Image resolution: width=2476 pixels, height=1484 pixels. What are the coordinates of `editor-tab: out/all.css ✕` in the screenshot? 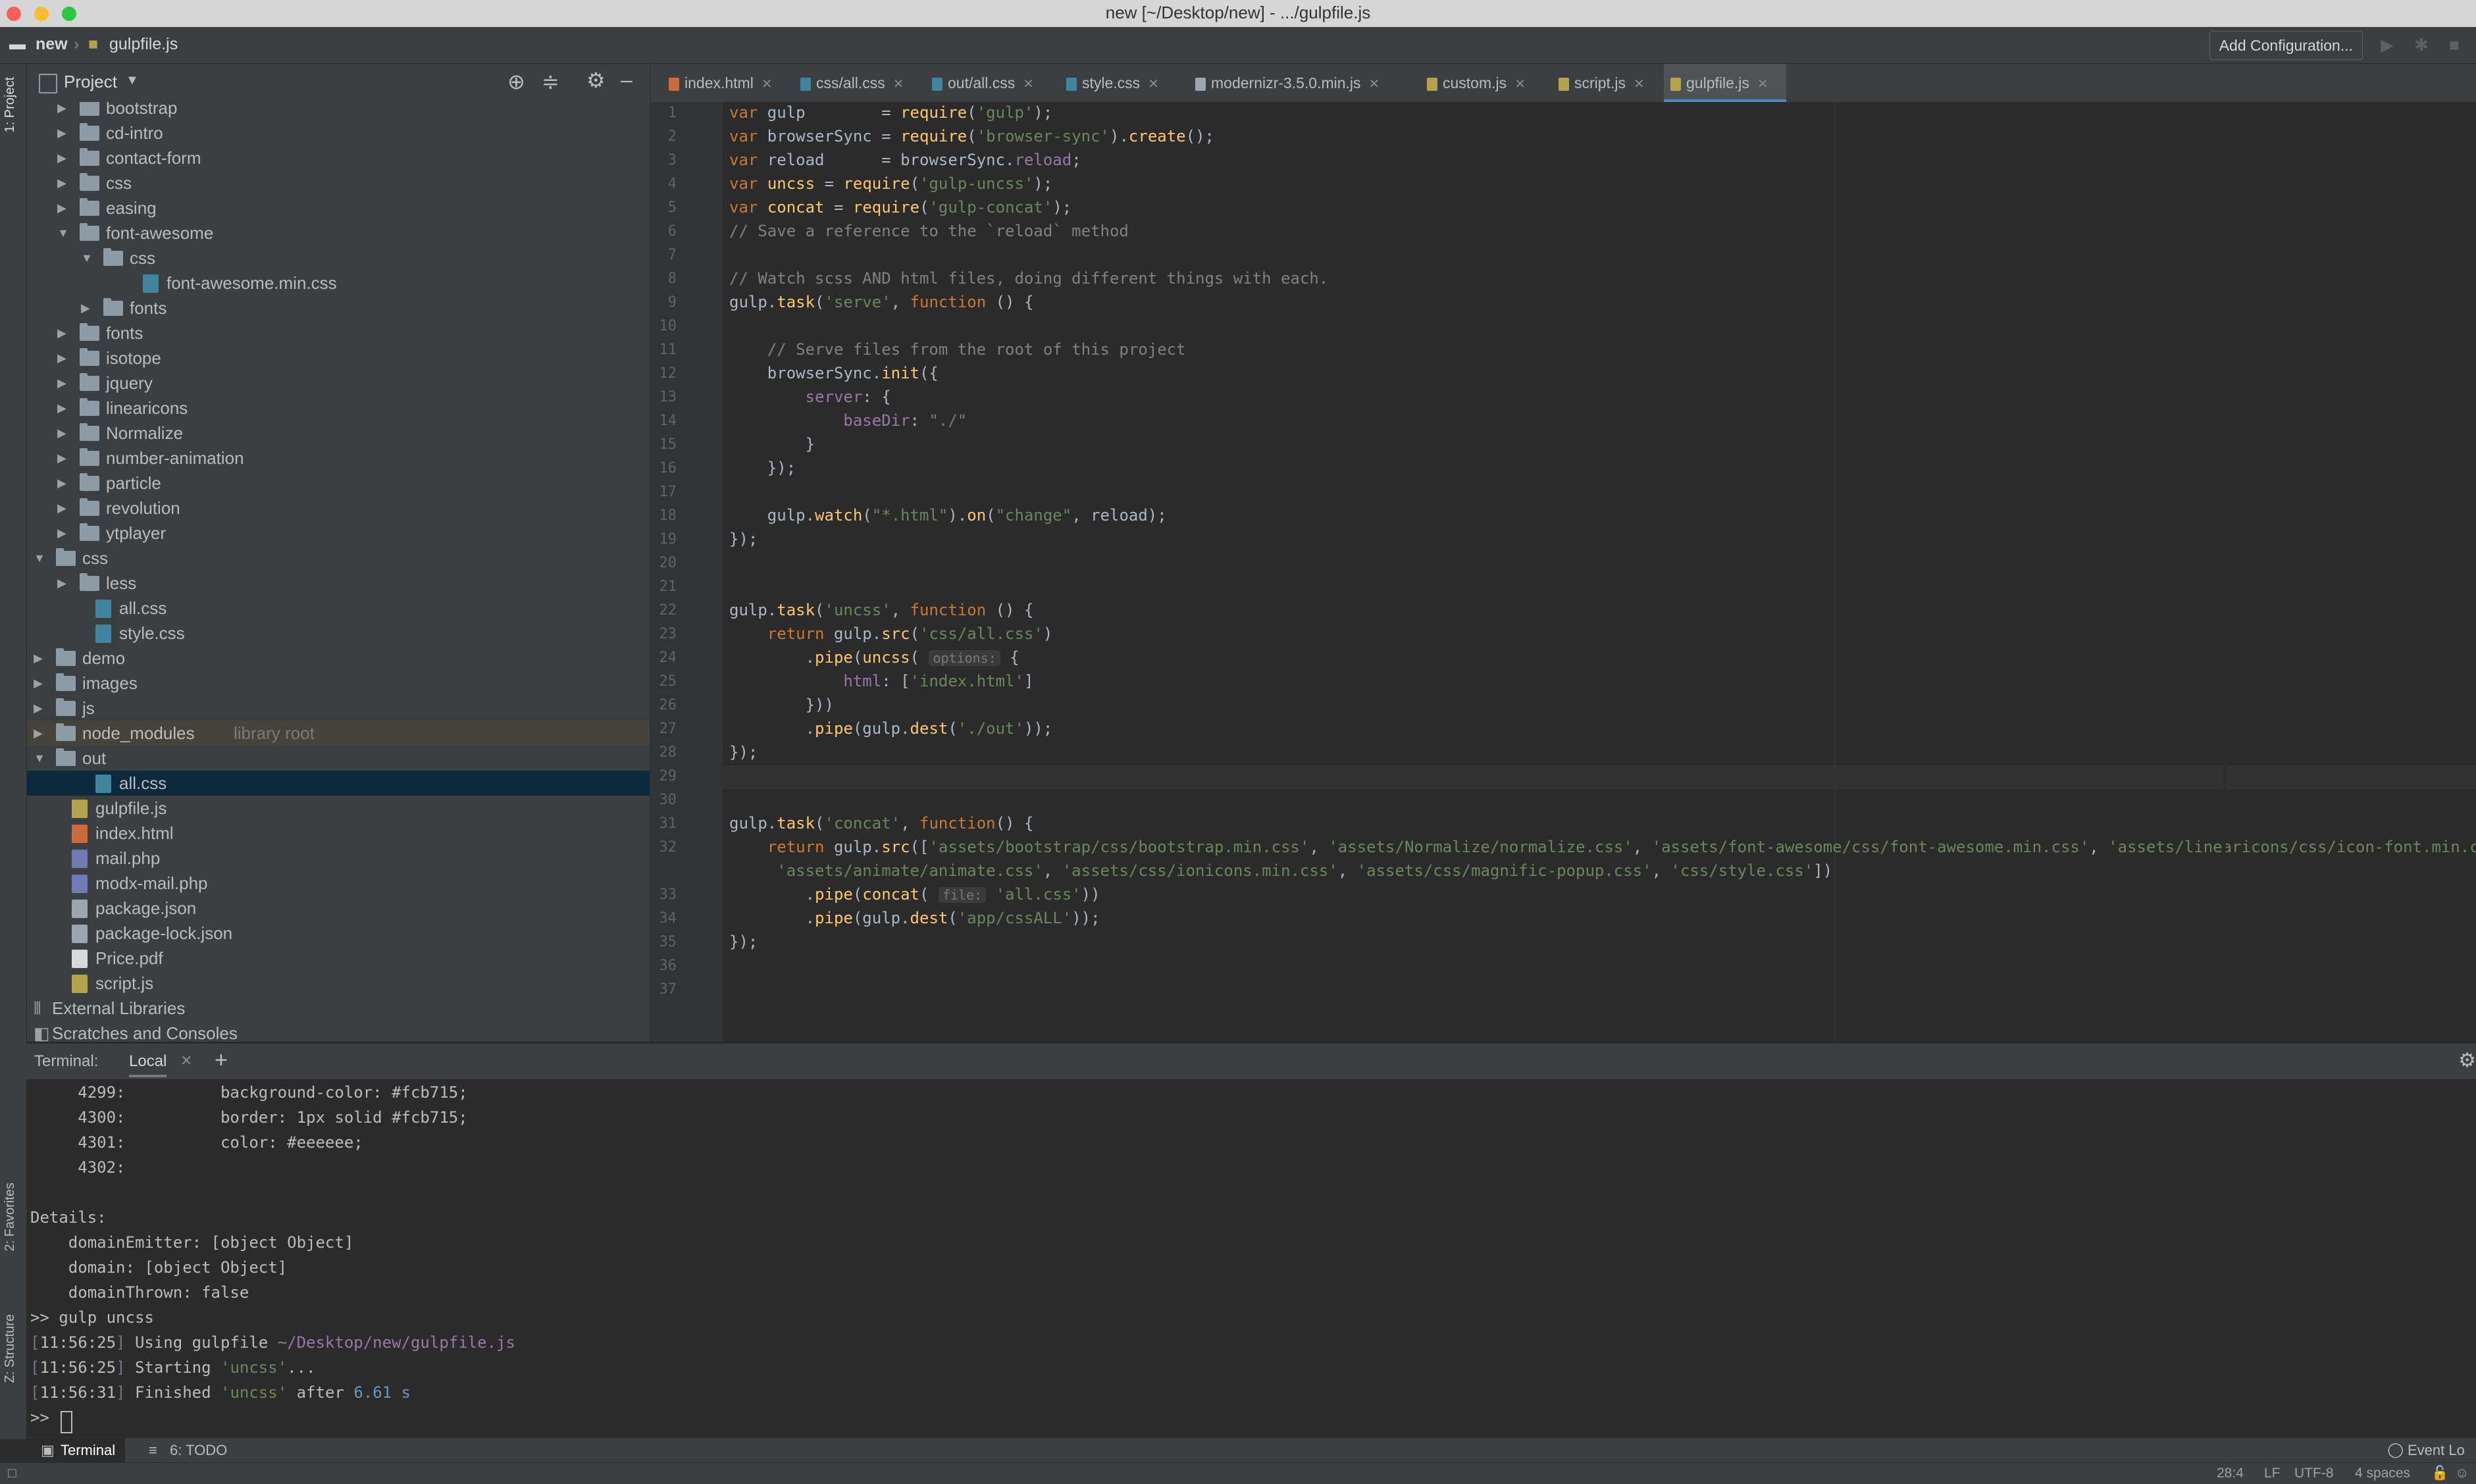 It's located at (993, 83).